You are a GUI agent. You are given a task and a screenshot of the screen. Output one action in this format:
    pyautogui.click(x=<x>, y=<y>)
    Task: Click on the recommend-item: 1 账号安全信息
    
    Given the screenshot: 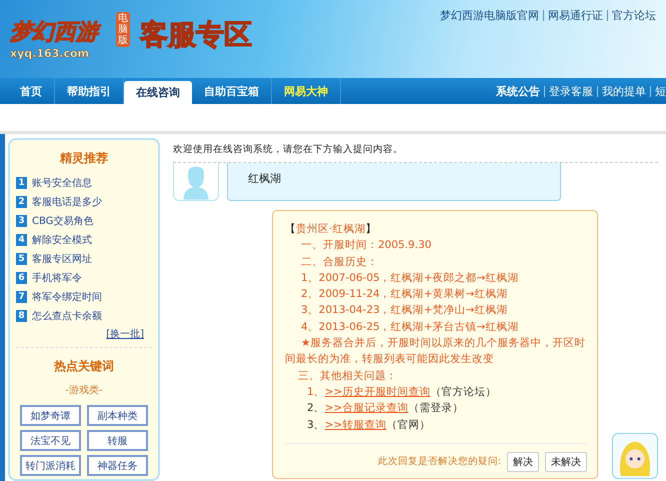 What is the action you would take?
    pyautogui.click(x=84, y=182)
    